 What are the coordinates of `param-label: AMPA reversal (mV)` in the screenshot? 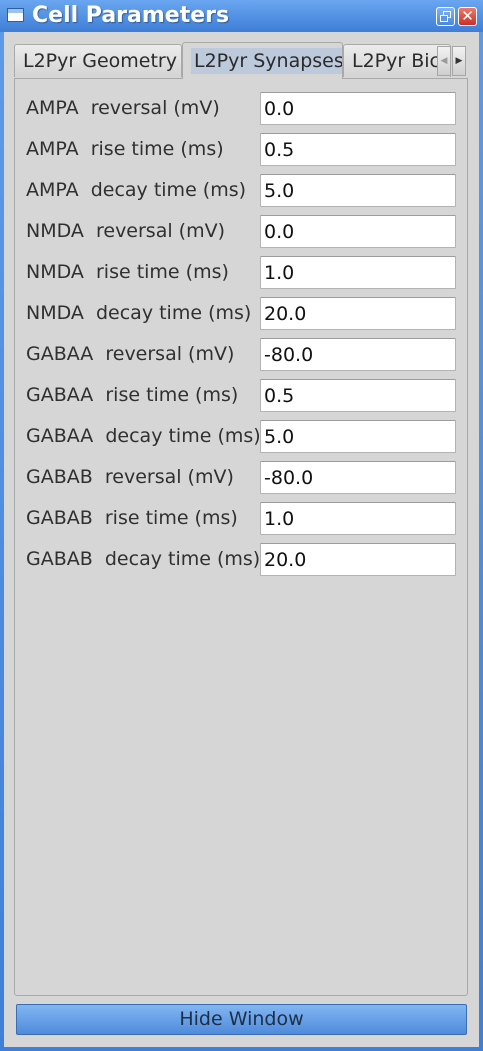 It's located at (123, 108).